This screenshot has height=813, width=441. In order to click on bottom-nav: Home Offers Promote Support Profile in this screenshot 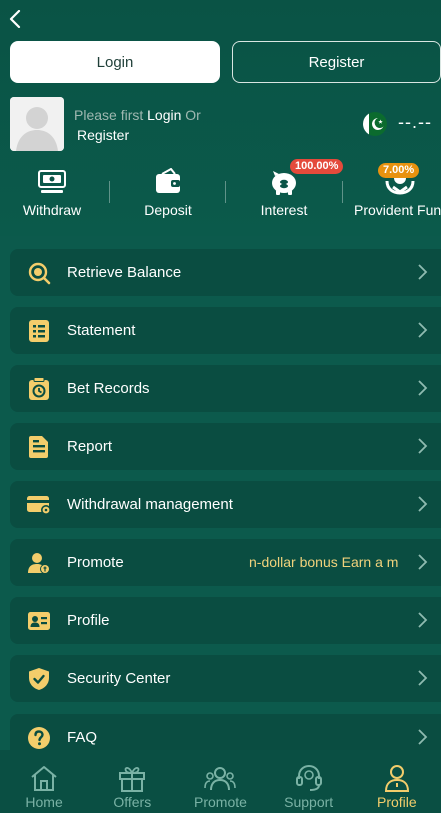, I will do `click(220, 781)`.